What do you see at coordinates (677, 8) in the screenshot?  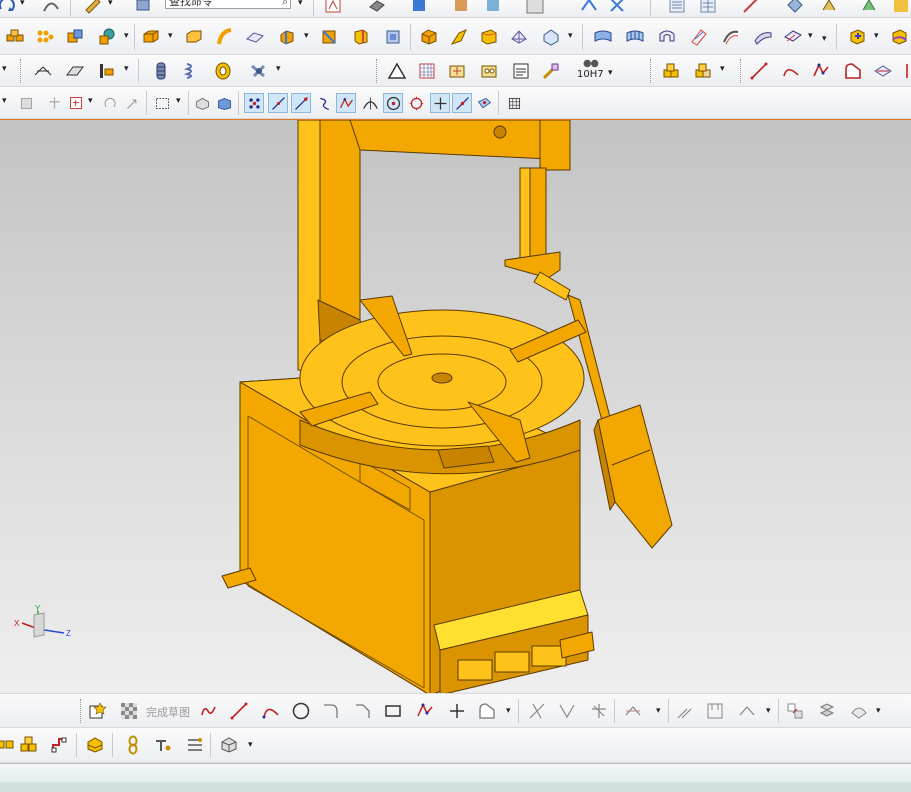 I see `list-icon` at bounding box center [677, 8].